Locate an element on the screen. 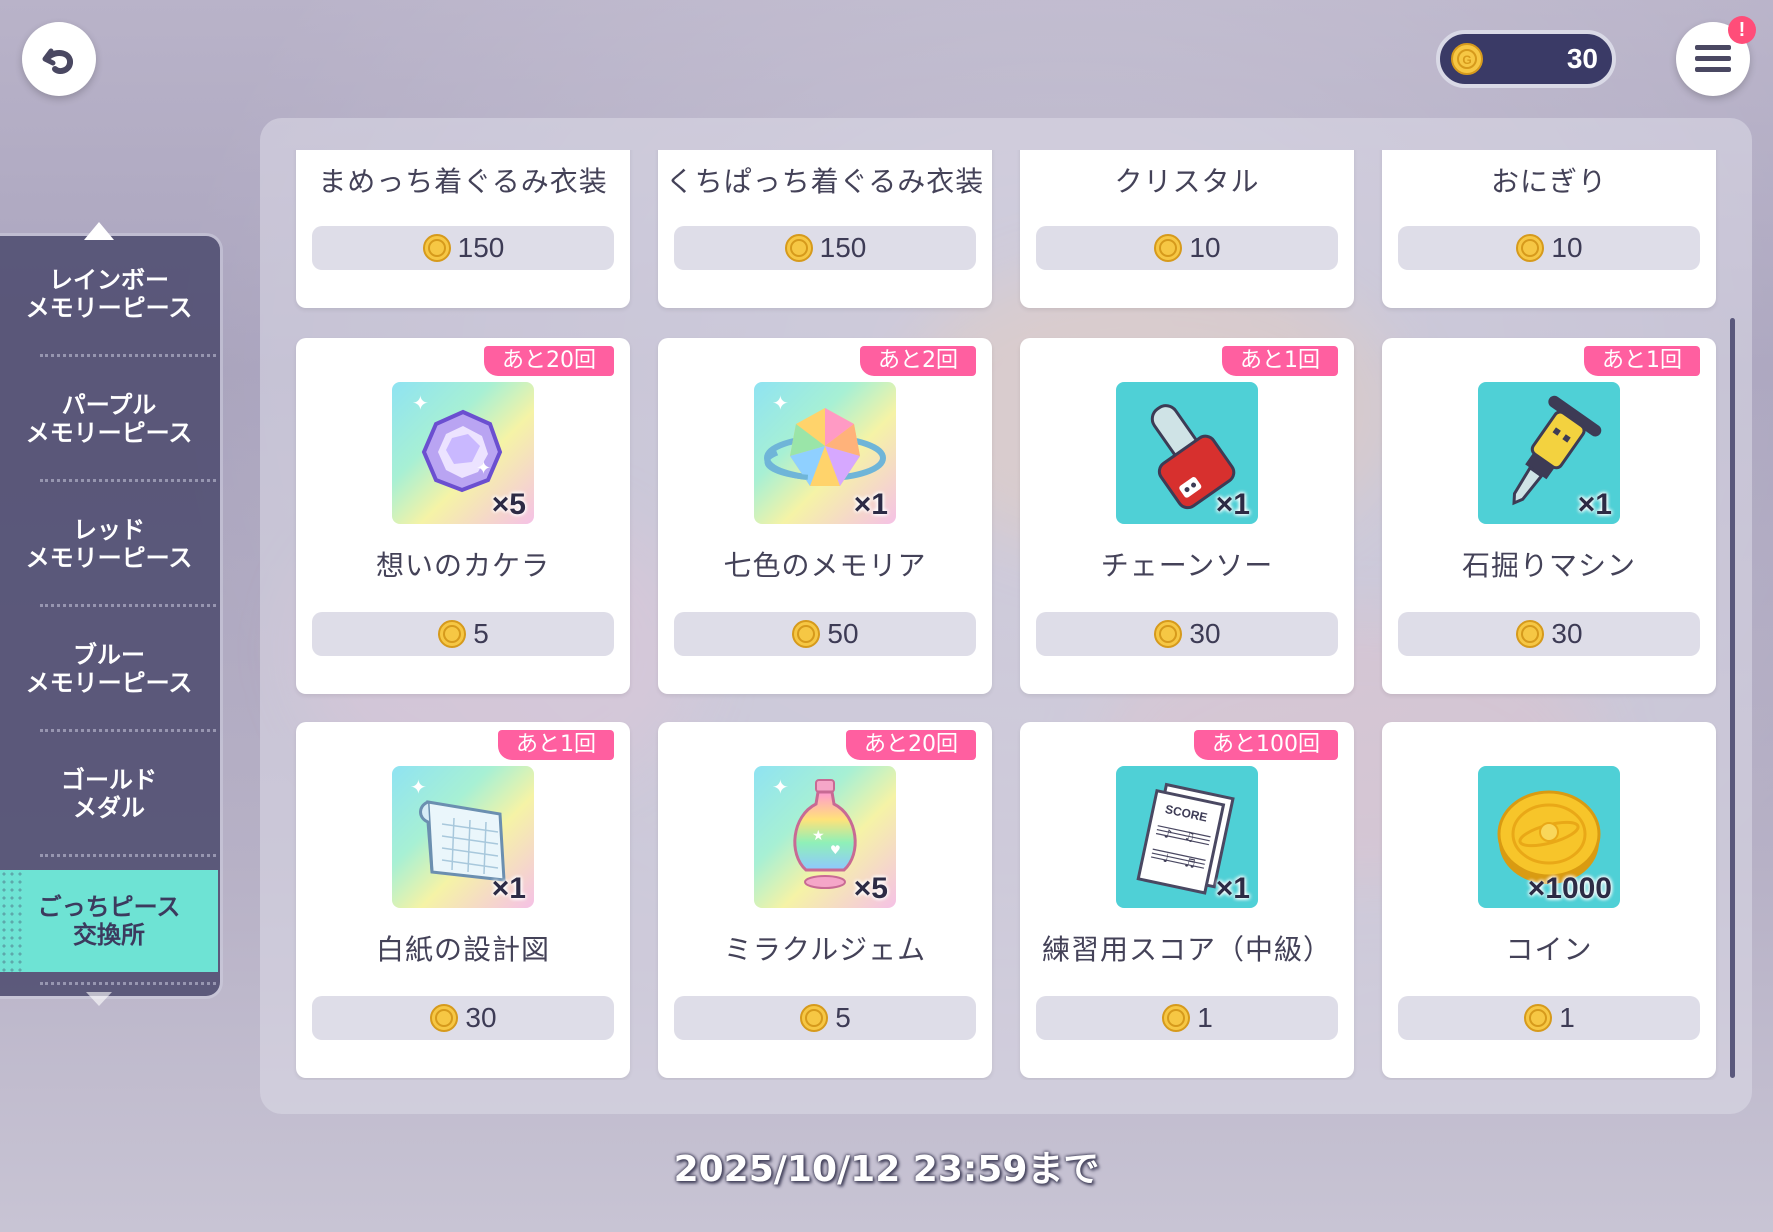  item-name: コイン is located at coordinates (1549, 949).